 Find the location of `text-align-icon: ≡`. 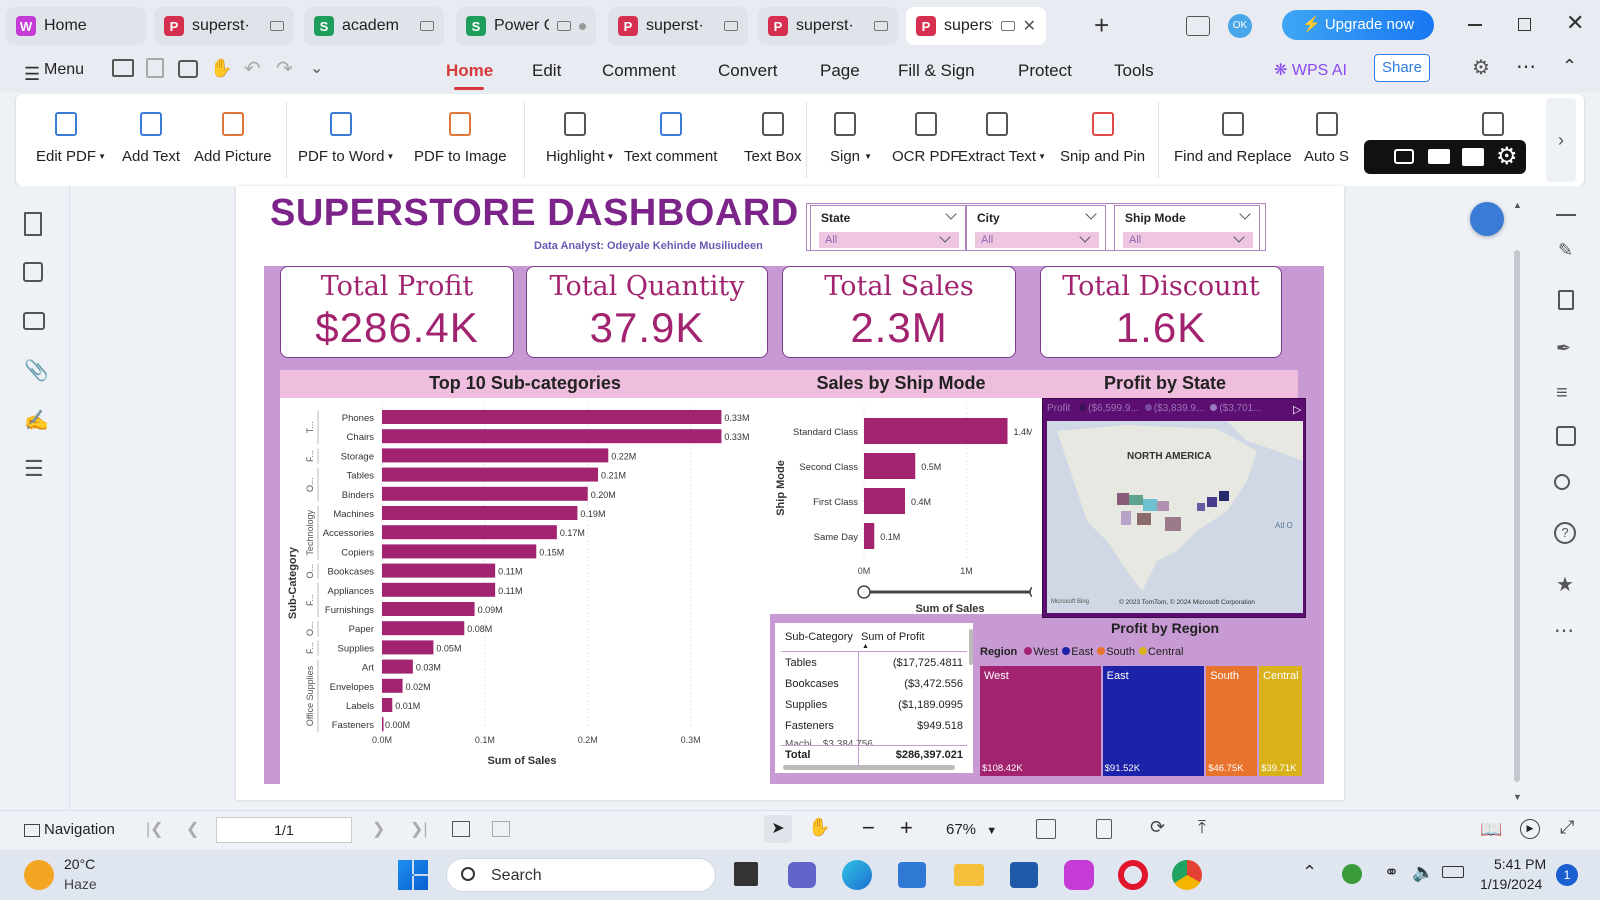

text-align-icon: ≡ is located at coordinates (1562, 393).